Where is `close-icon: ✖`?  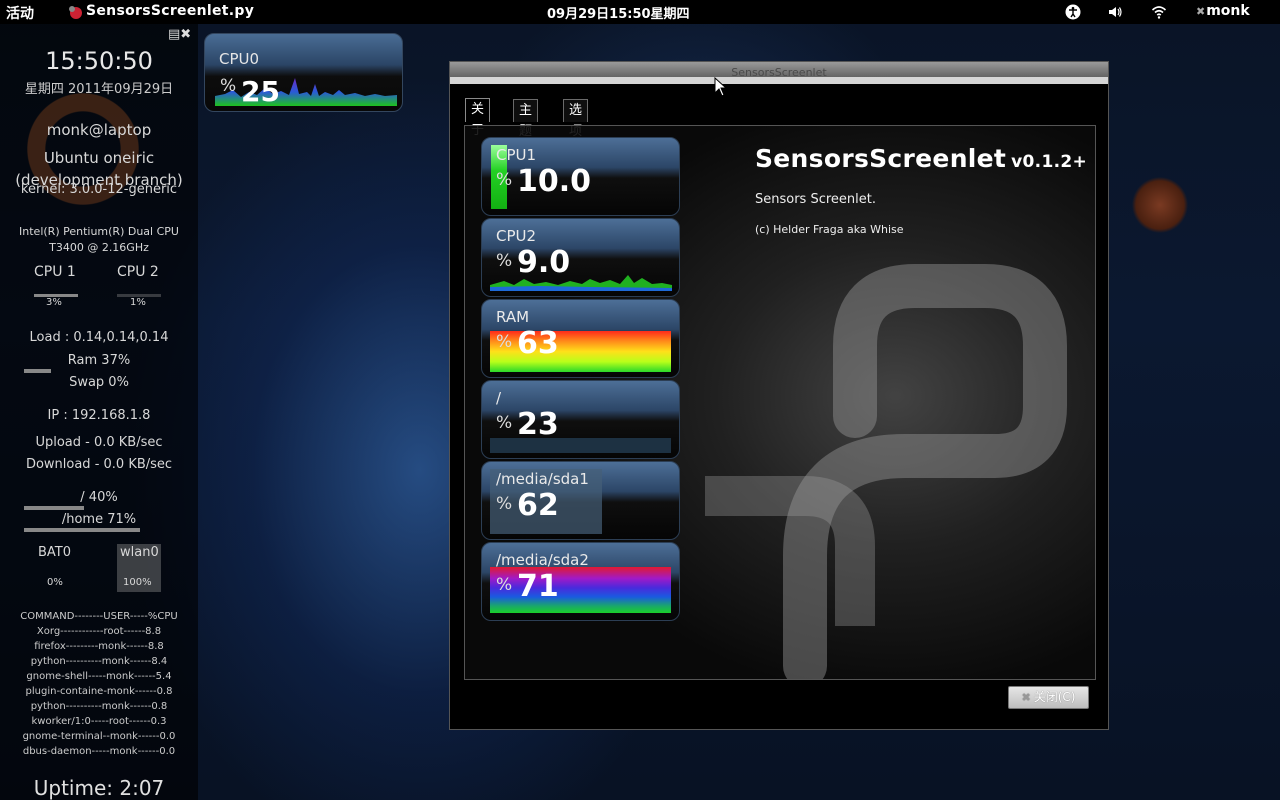 close-icon: ✖ is located at coordinates (1026, 697).